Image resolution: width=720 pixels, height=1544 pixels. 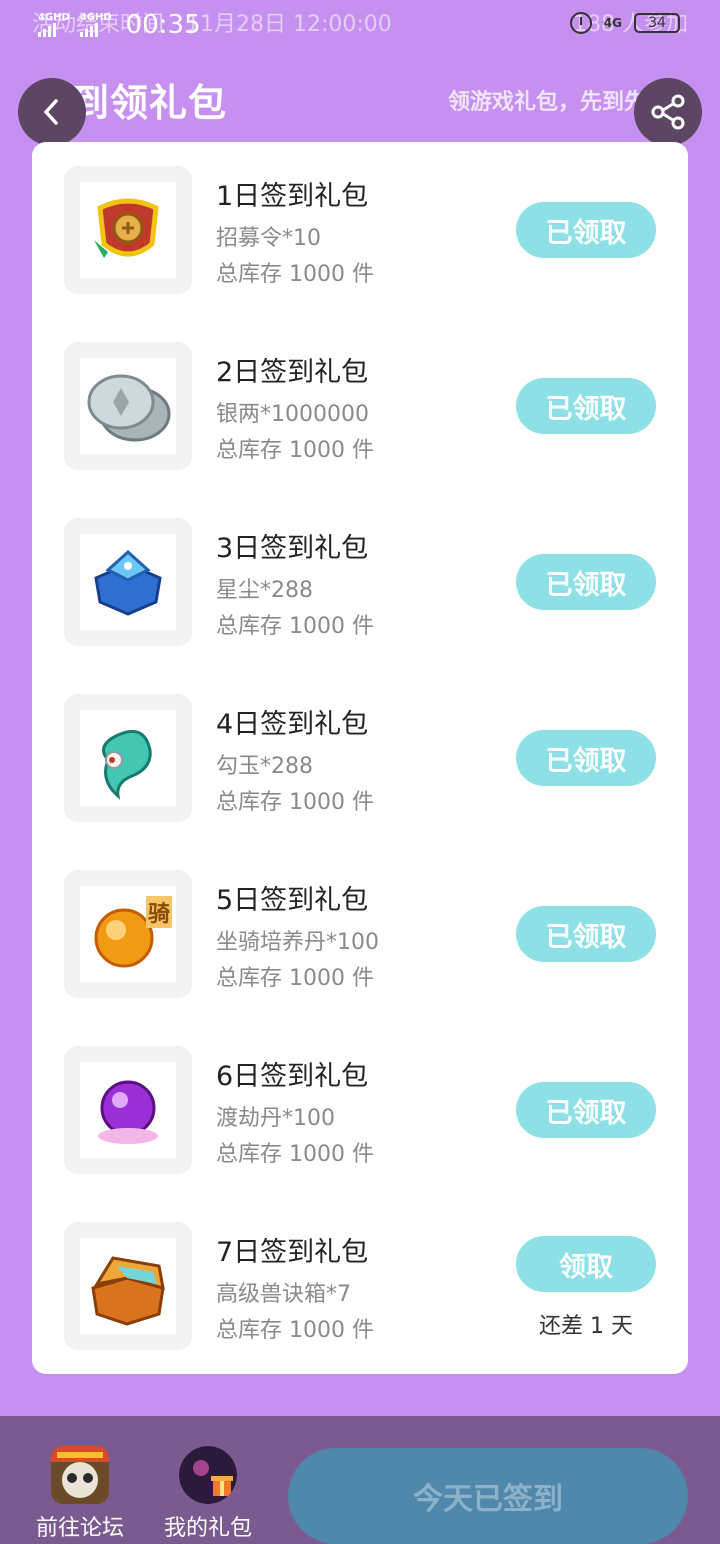 I want to click on chevron-left-icon, so click(x=51, y=112).